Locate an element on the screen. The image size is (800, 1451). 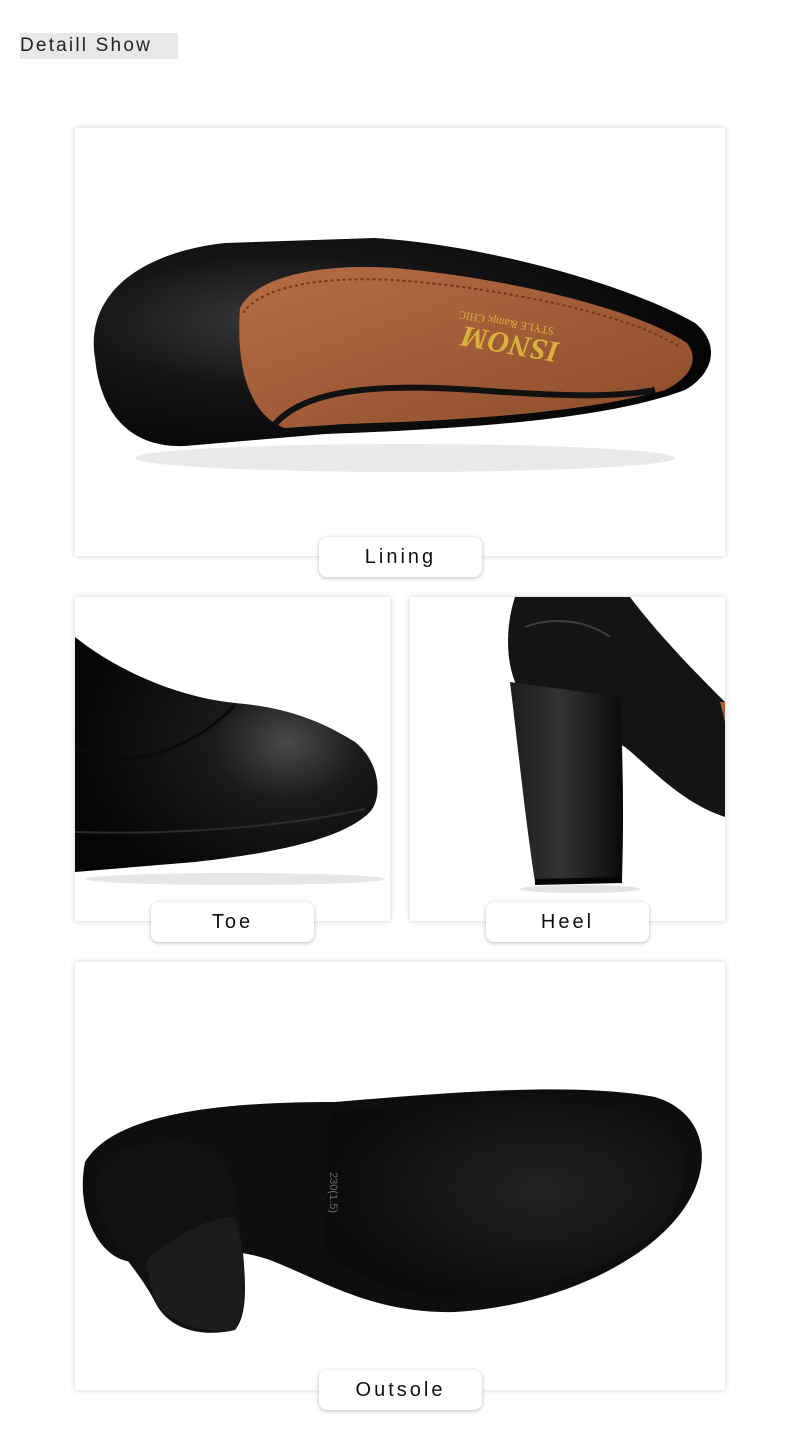
heel-caption: Heel is located at coordinates (567, 922).